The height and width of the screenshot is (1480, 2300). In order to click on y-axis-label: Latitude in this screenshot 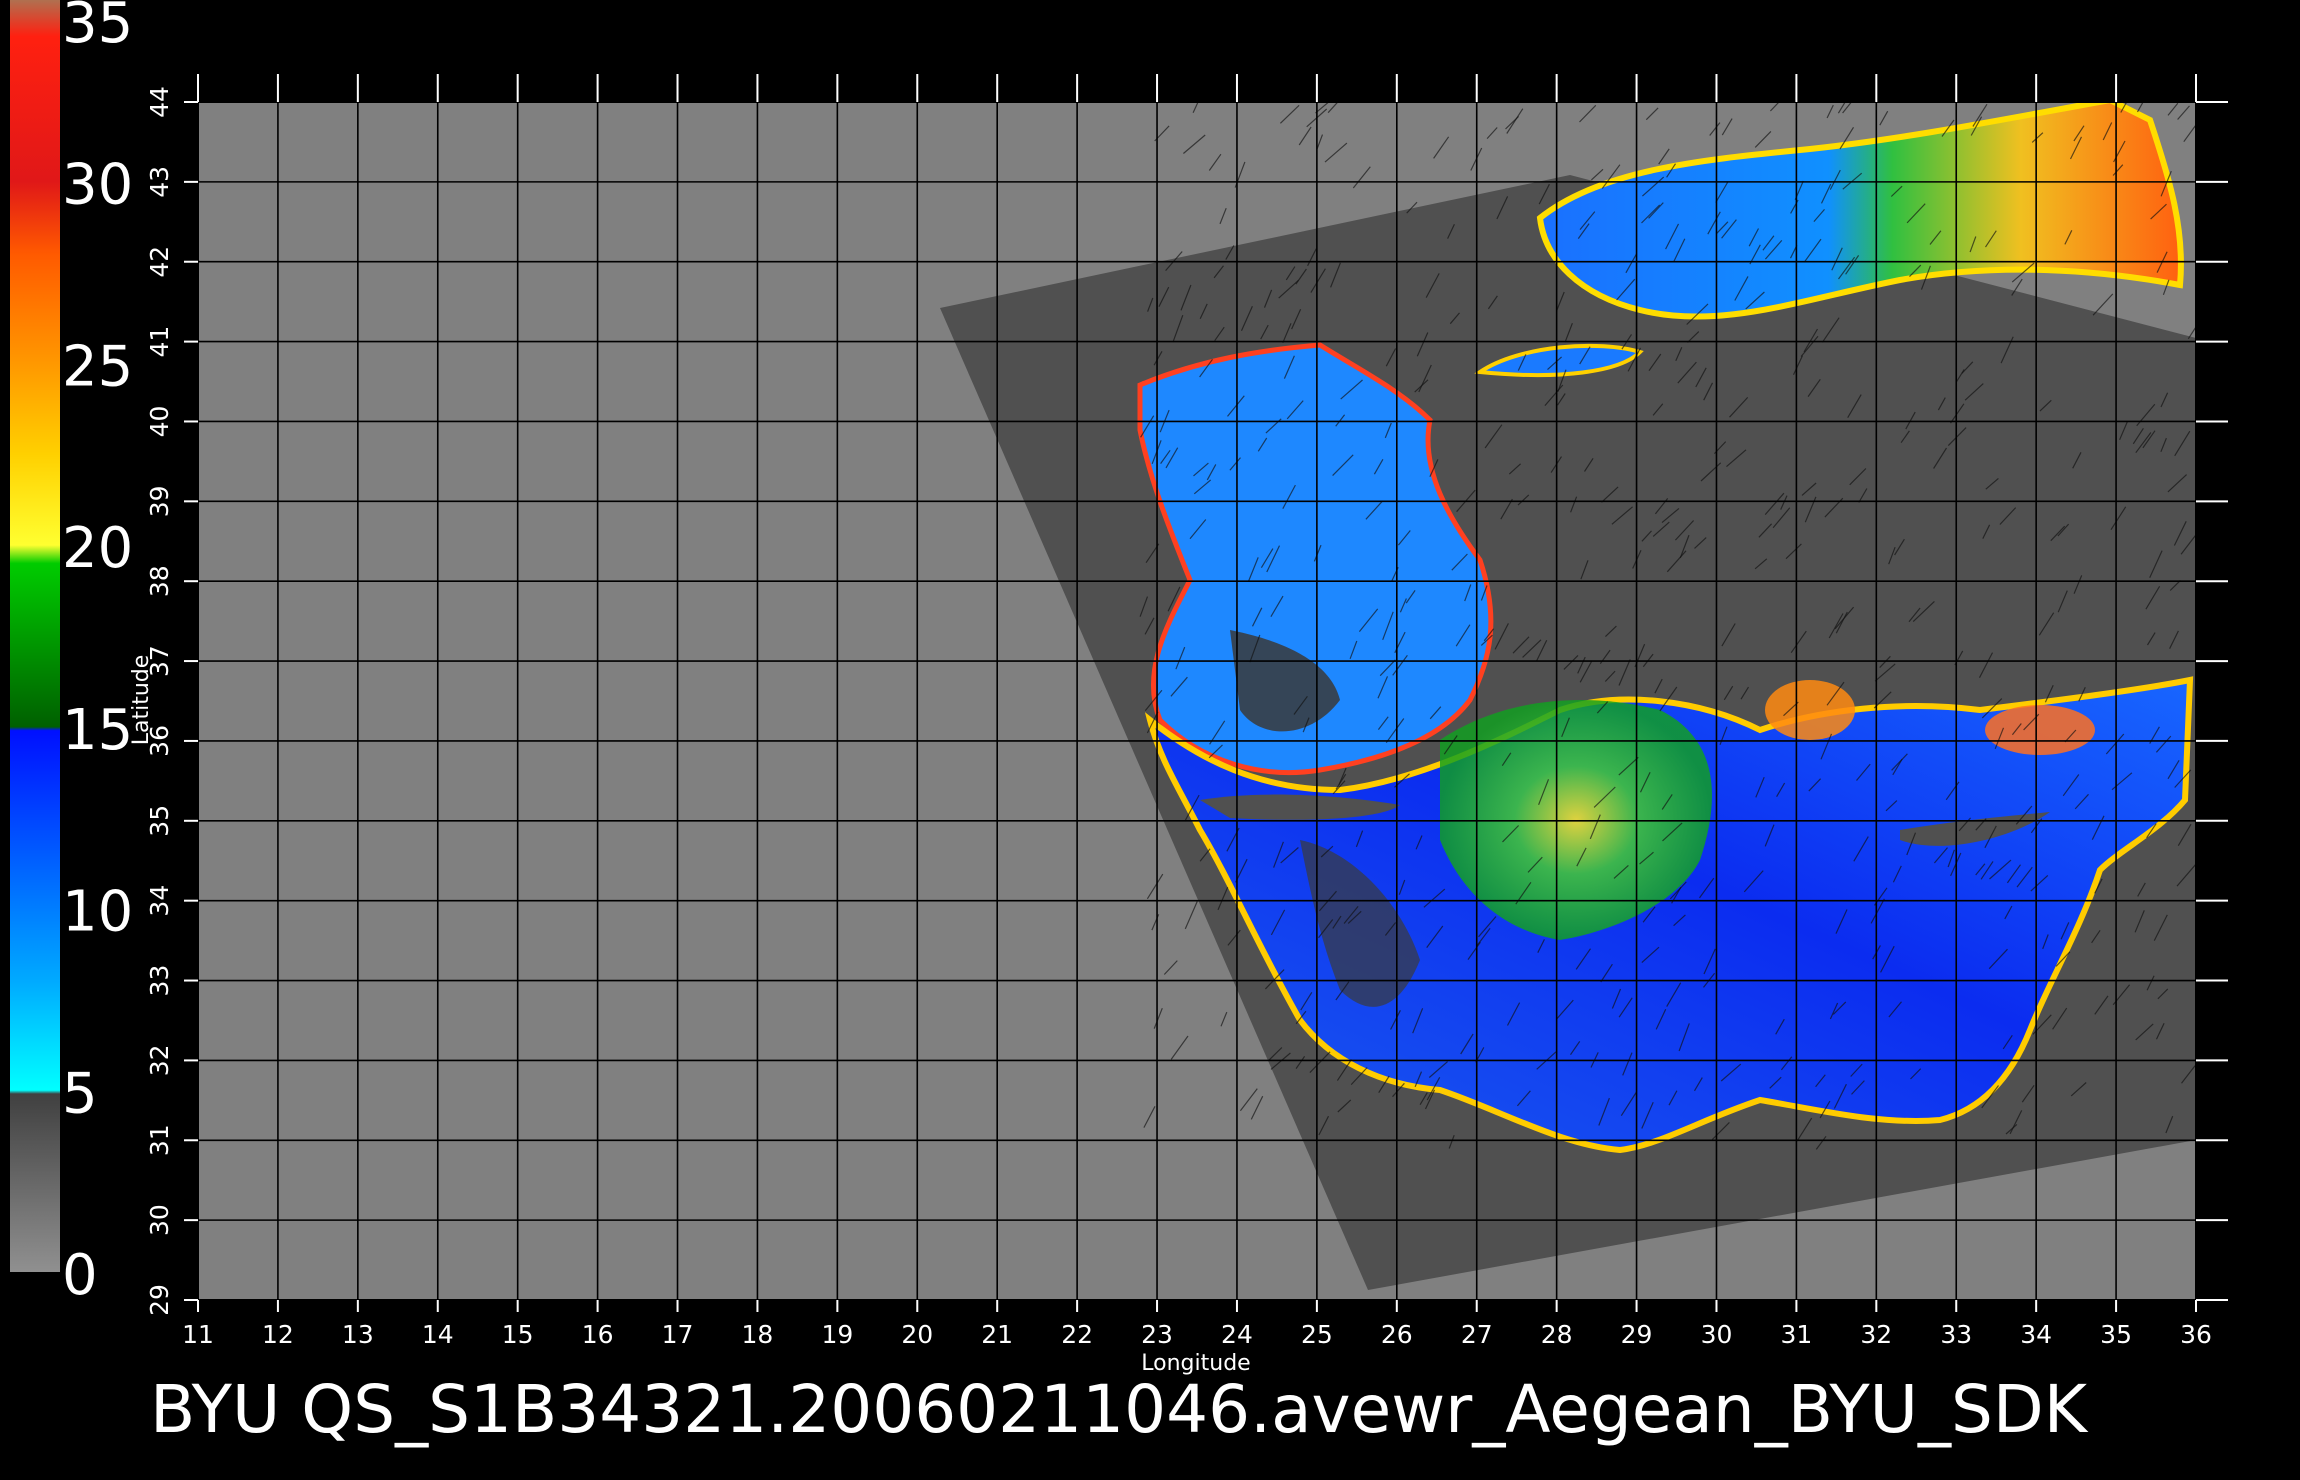, I will do `click(141, 700)`.